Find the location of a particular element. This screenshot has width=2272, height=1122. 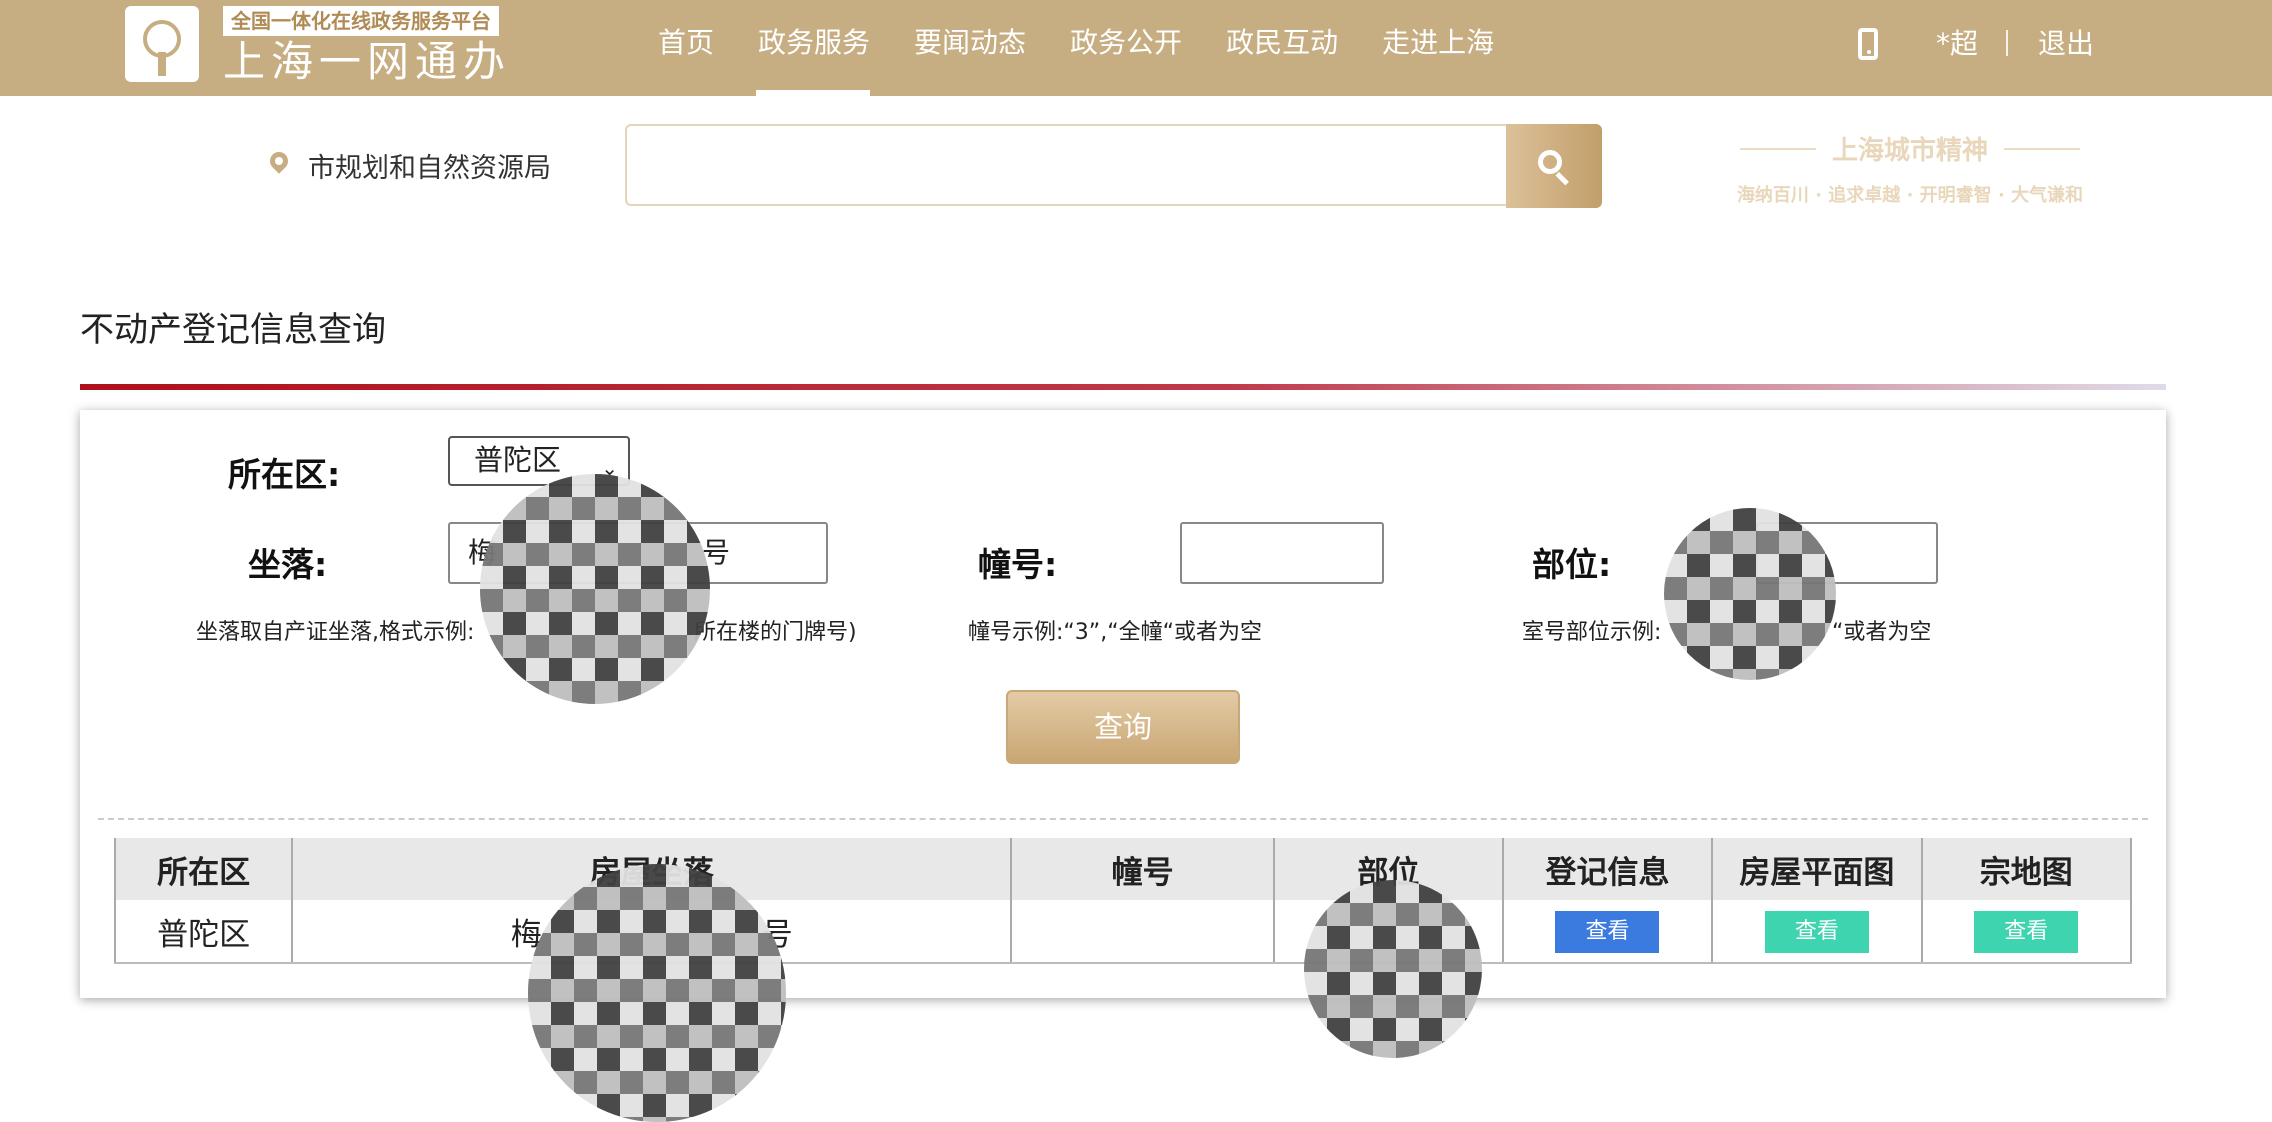

search-input is located at coordinates (1066, 165).